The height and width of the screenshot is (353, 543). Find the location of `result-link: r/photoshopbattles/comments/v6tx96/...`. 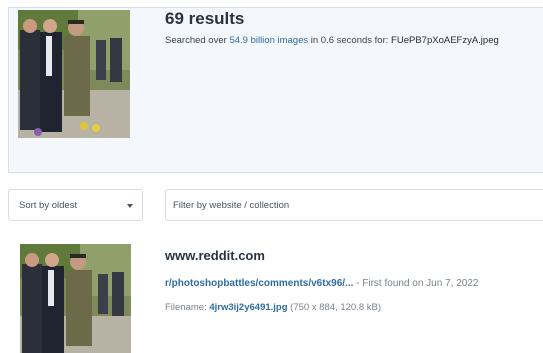

result-link: r/photoshopbattles/comments/v6tx96/... is located at coordinates (259, 283).